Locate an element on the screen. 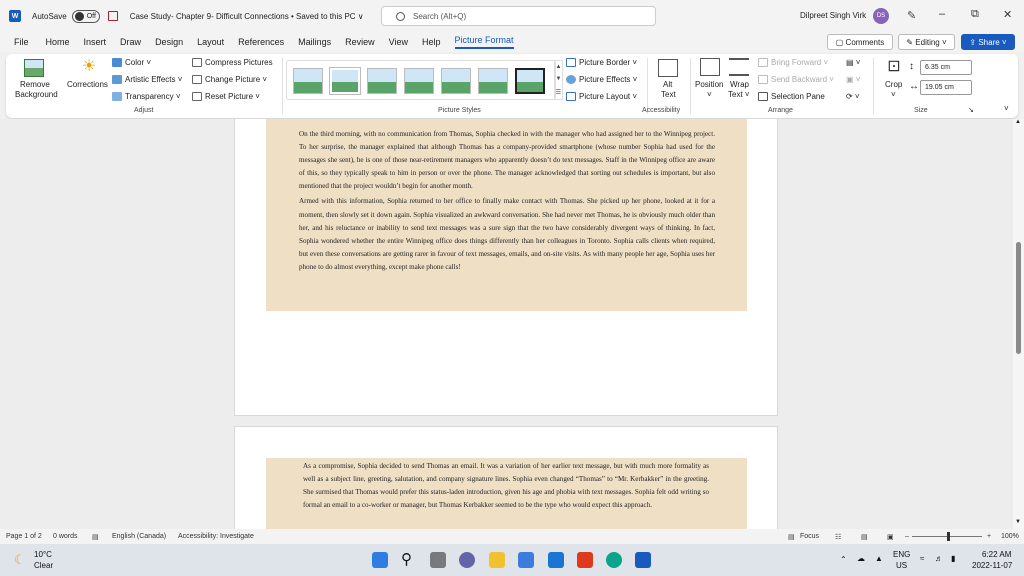  more-icon: ☰ is located at coordinates (558, 92).